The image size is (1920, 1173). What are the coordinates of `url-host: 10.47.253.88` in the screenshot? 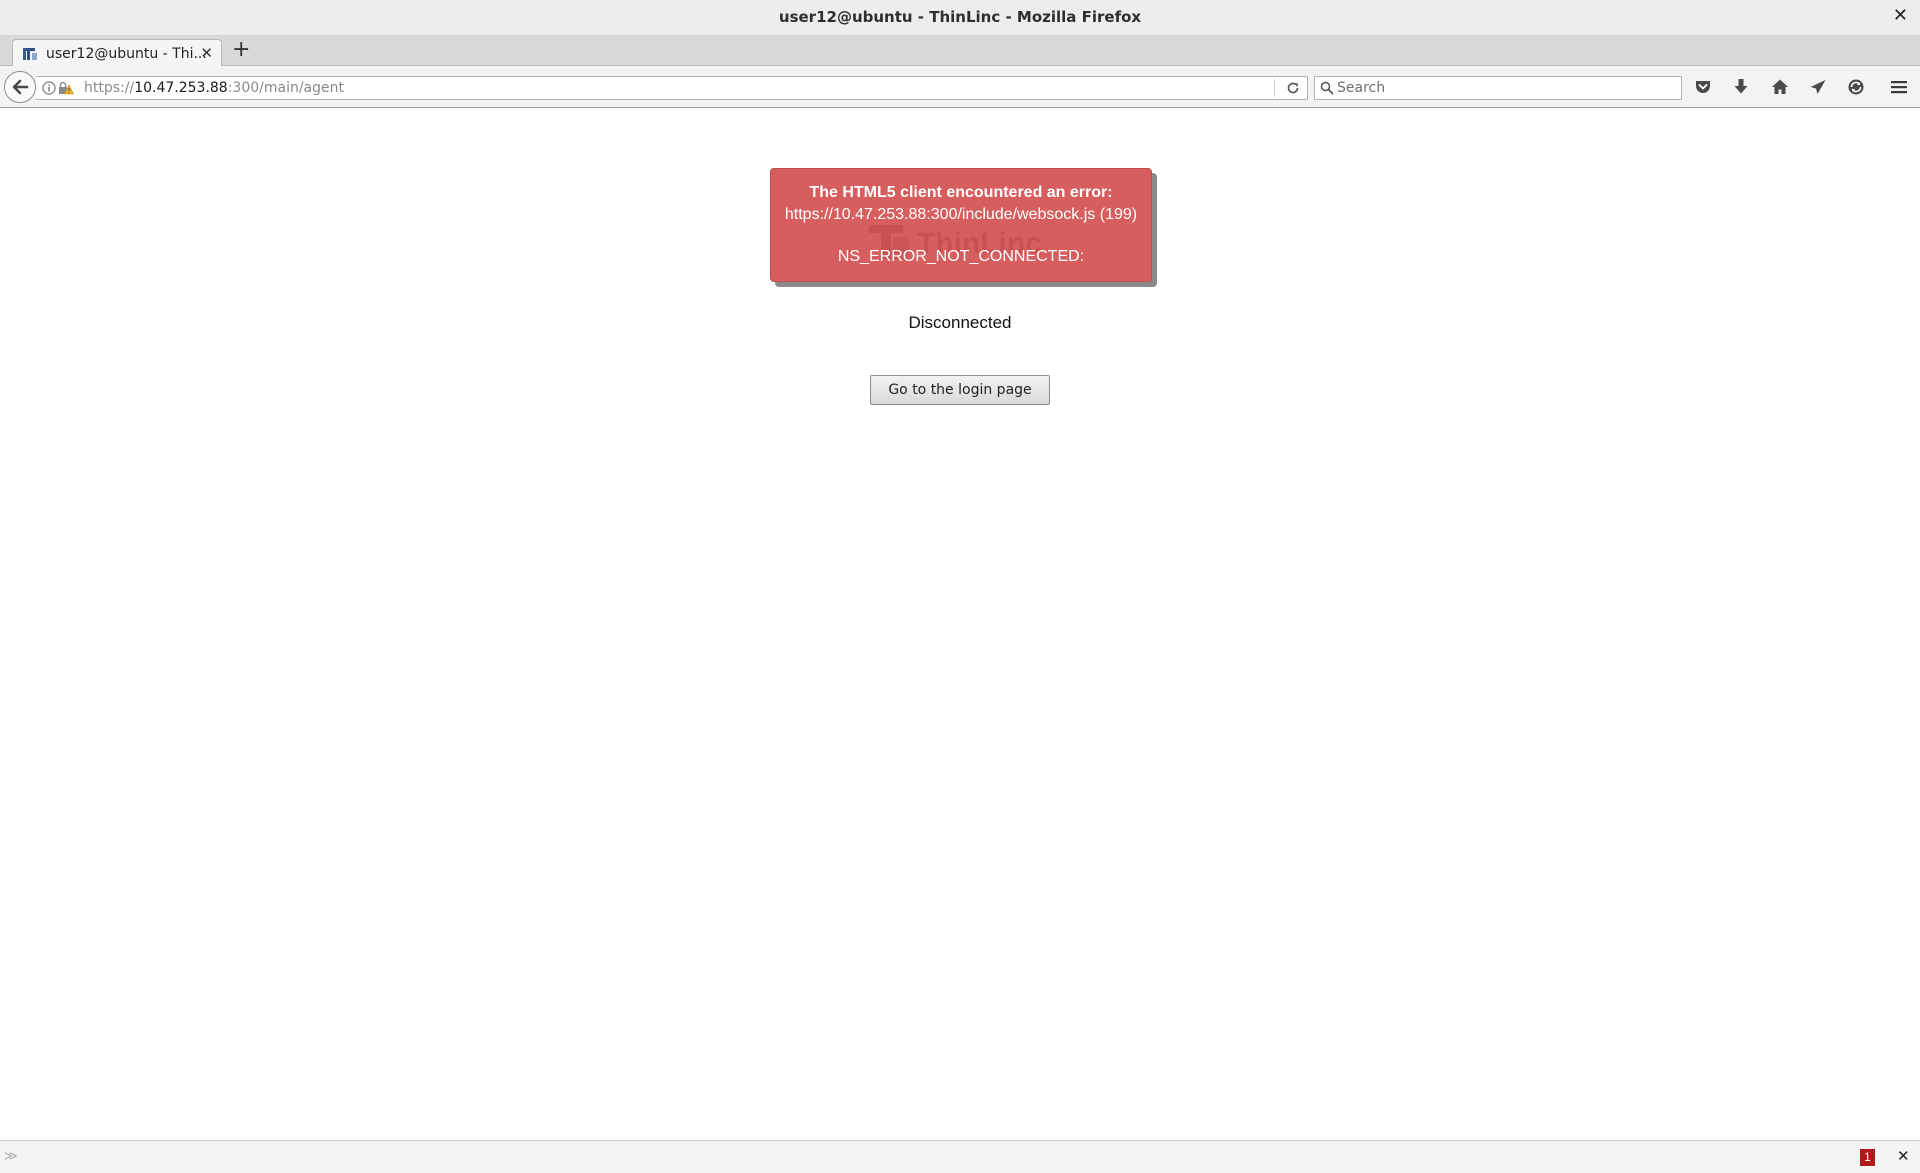 It's located at (181, 88).